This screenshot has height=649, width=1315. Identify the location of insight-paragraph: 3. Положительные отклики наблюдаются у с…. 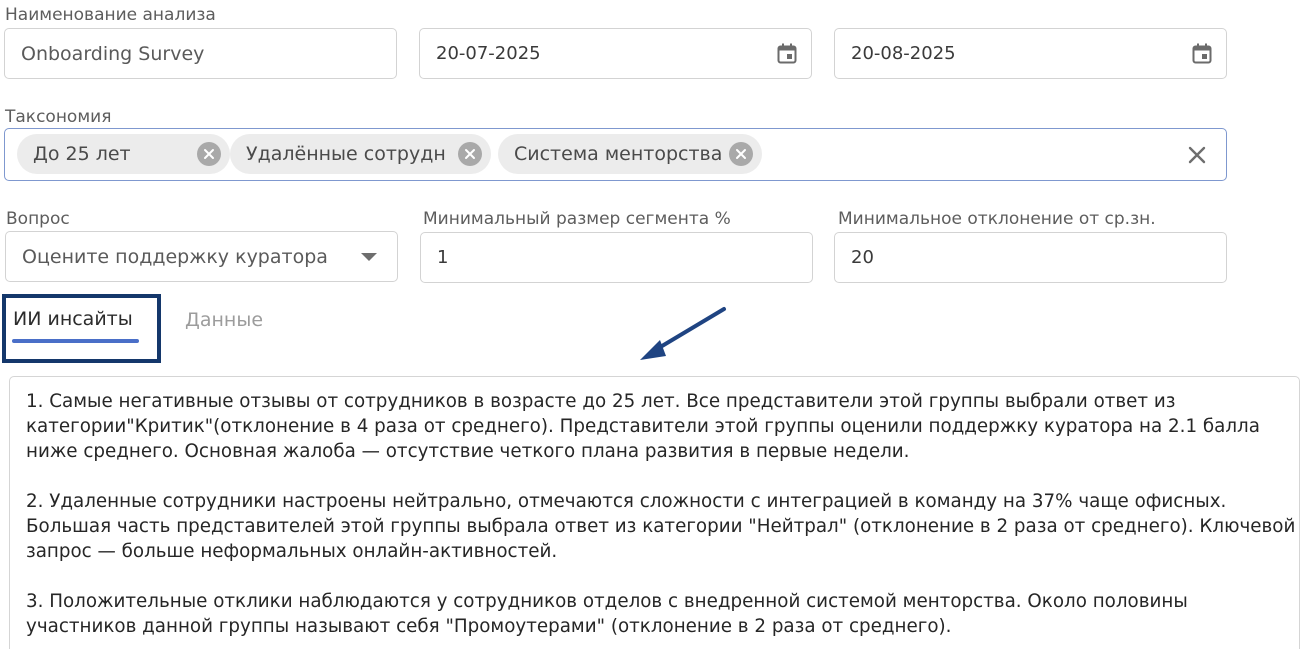
(607, 614).